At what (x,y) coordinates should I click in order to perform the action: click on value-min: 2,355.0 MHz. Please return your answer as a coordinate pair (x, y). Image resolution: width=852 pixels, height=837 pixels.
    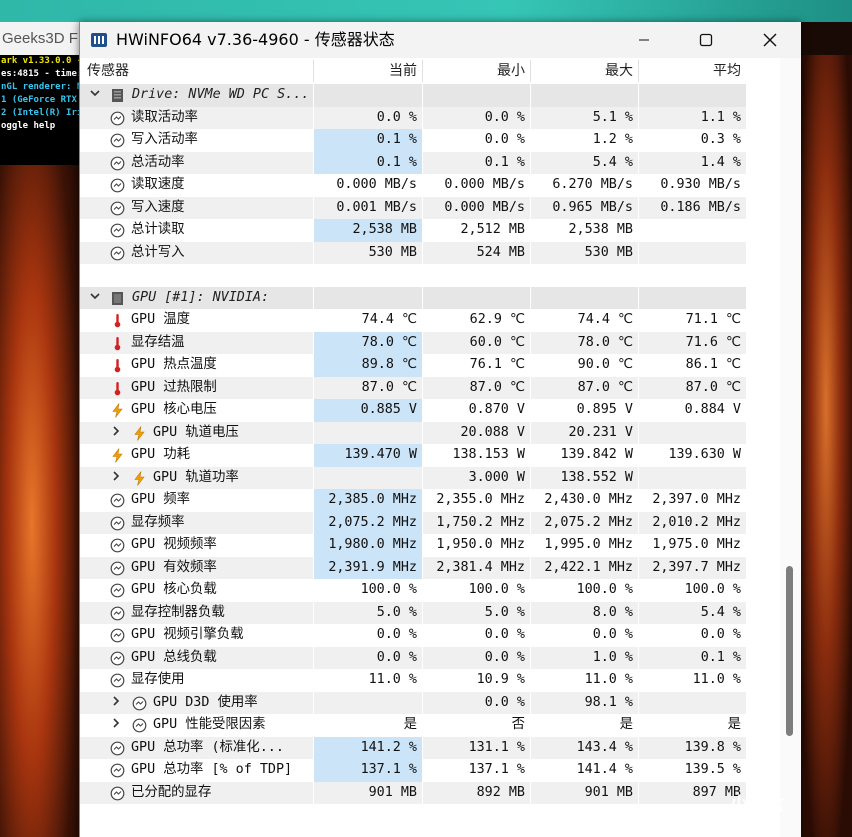
    Looking at the image, I should click on (480, 499).